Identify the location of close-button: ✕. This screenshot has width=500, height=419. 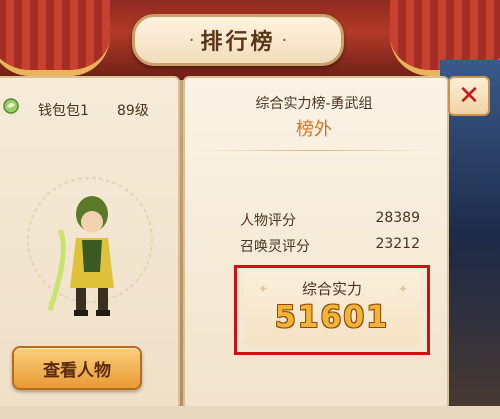
(469, 96).